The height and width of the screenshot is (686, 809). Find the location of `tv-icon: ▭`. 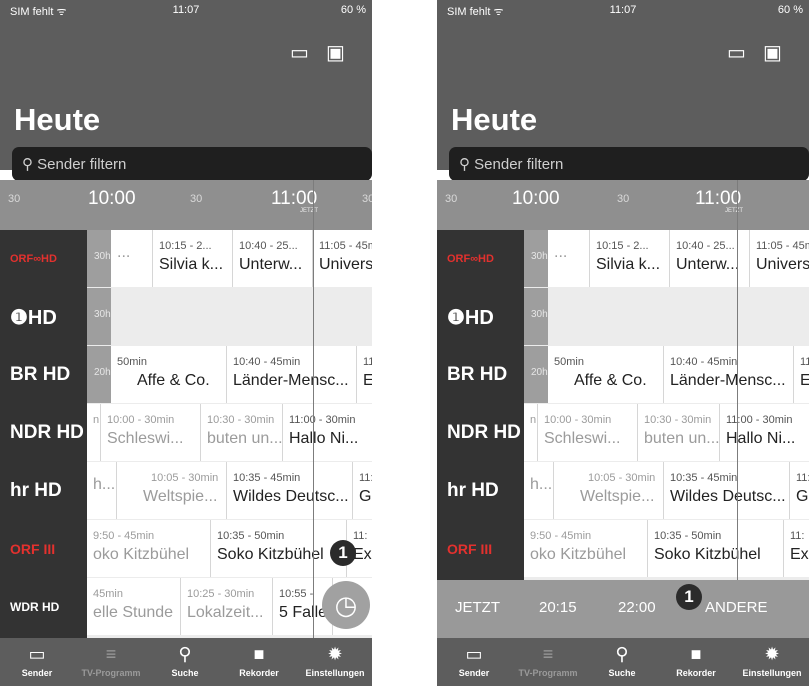

tv-icon: ▭ is located at coordinates (37, 654).